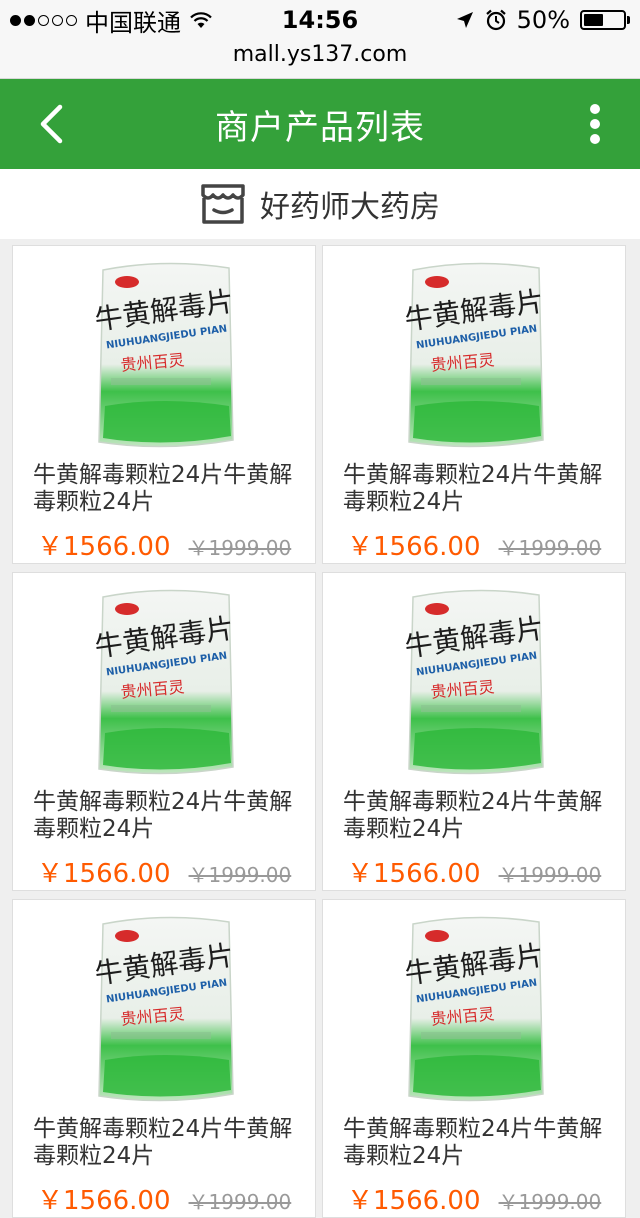 The width and height of the screenshot is (640, 1218). Describe the element at coordinates (464, 20) in the screenshot. I see `location-arrow-icon` at that location.